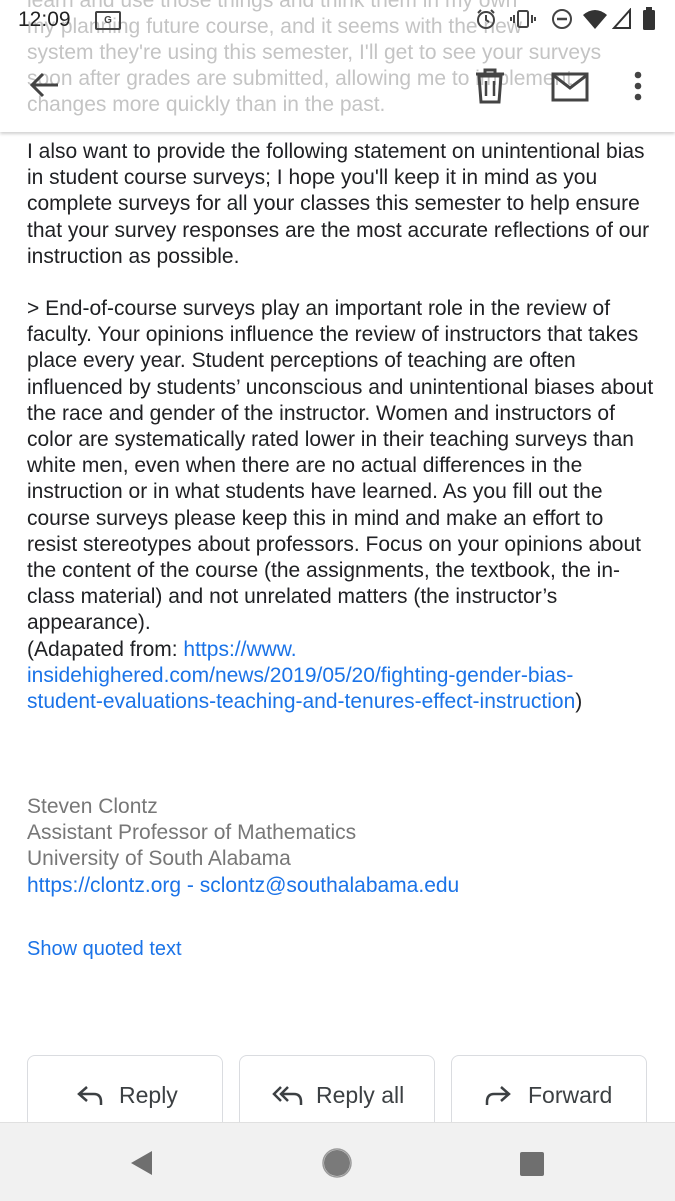 The height and width of the screenshot is (1201, 675). I want to click on navigation-bar, so click(337, 1161).